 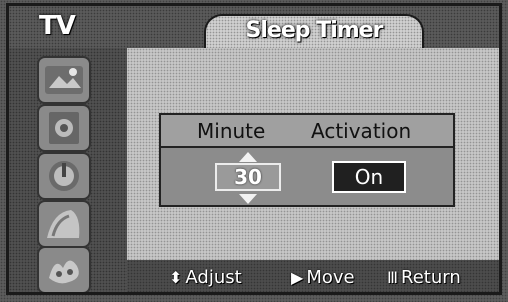 I want to click on header-bar: TV Sleep Timer, so click(x=254, y=27).